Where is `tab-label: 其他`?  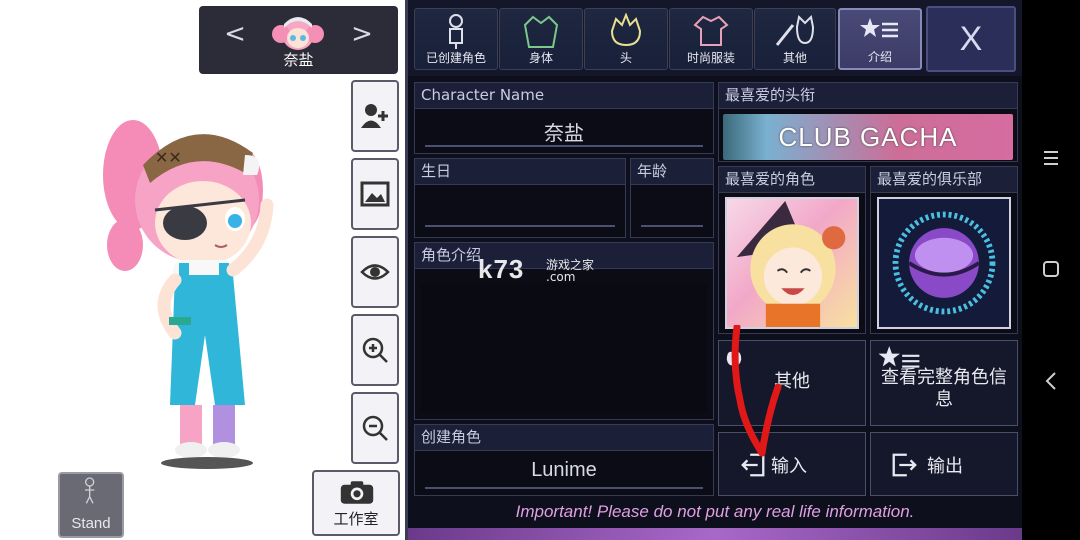 tab-label: 其他 is located at coordinates (794, 58).